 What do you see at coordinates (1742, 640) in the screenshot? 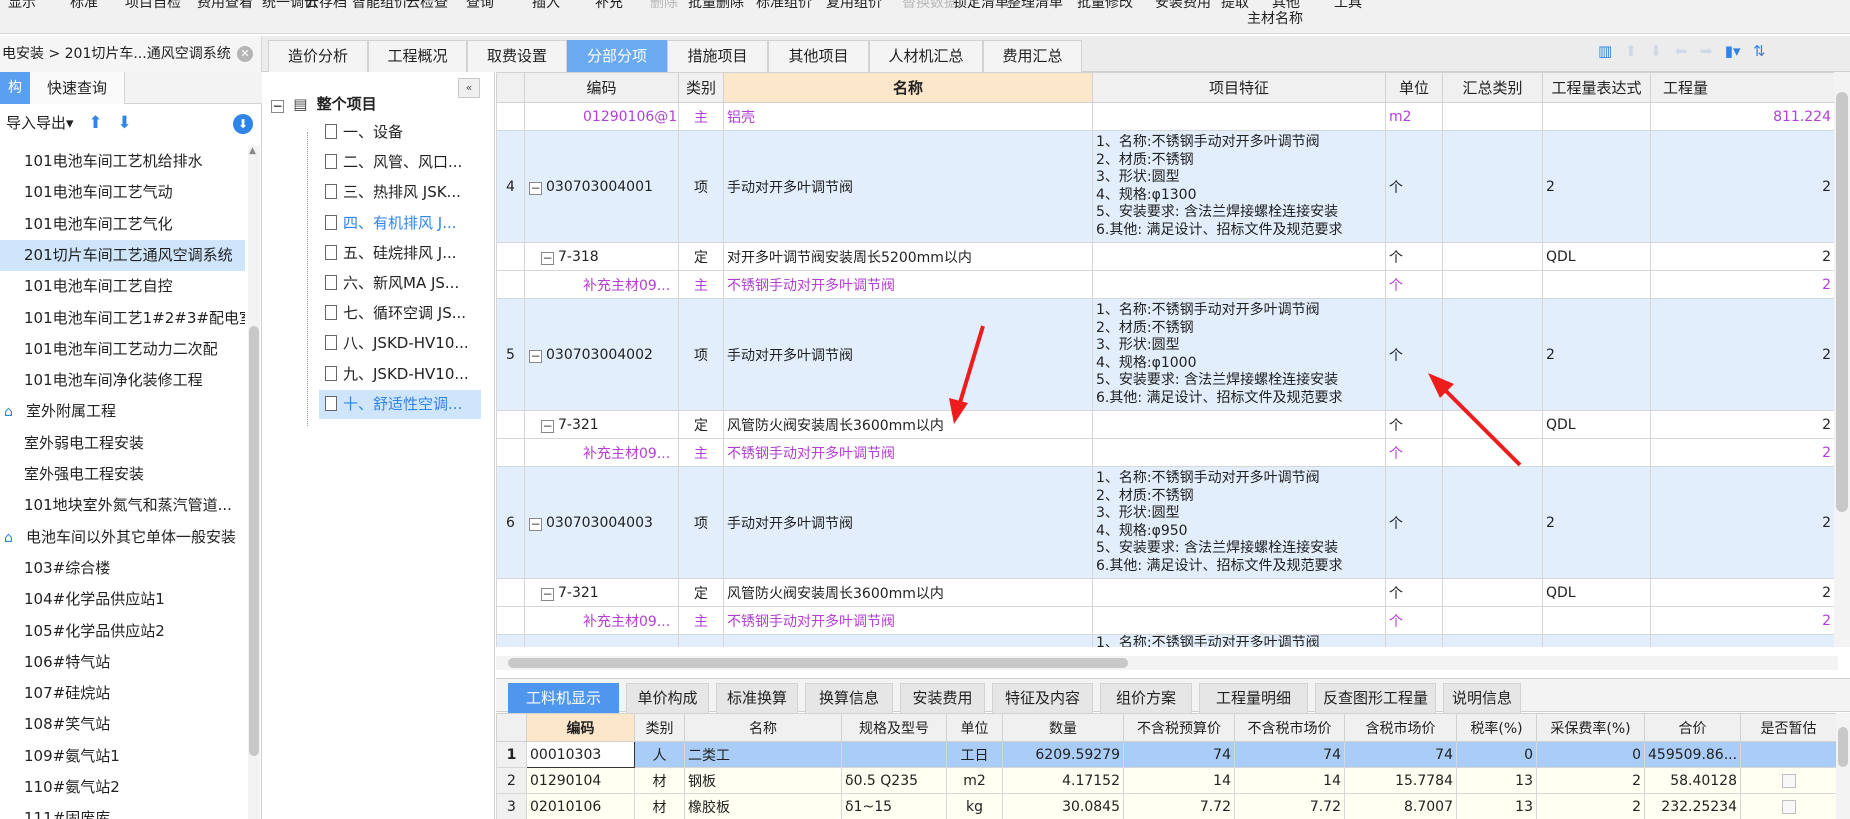
I see `quantity-cell` at bounding box center [1742, 640].